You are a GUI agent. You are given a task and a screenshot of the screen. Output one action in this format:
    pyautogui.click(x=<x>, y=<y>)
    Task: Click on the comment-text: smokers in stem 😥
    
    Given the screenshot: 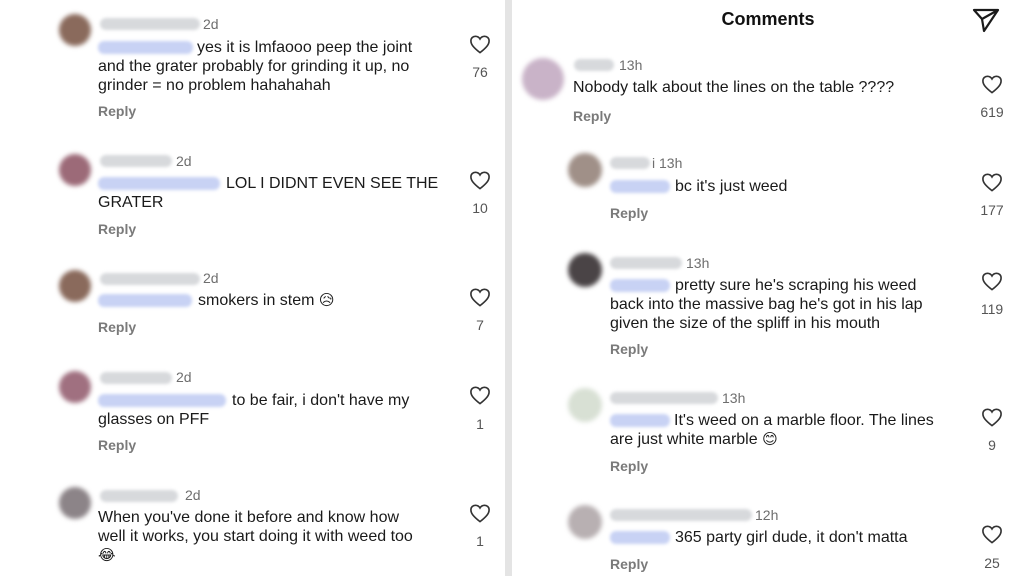 What is the action you would take?
    pyautogui.click(x=283, y=300)
    